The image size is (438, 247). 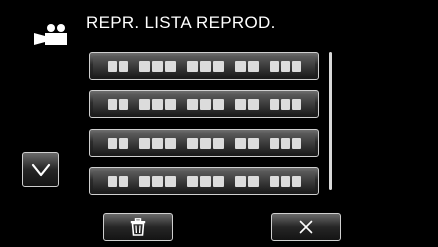 I want to click on video-camera-icon, so click(x=50, y=34).